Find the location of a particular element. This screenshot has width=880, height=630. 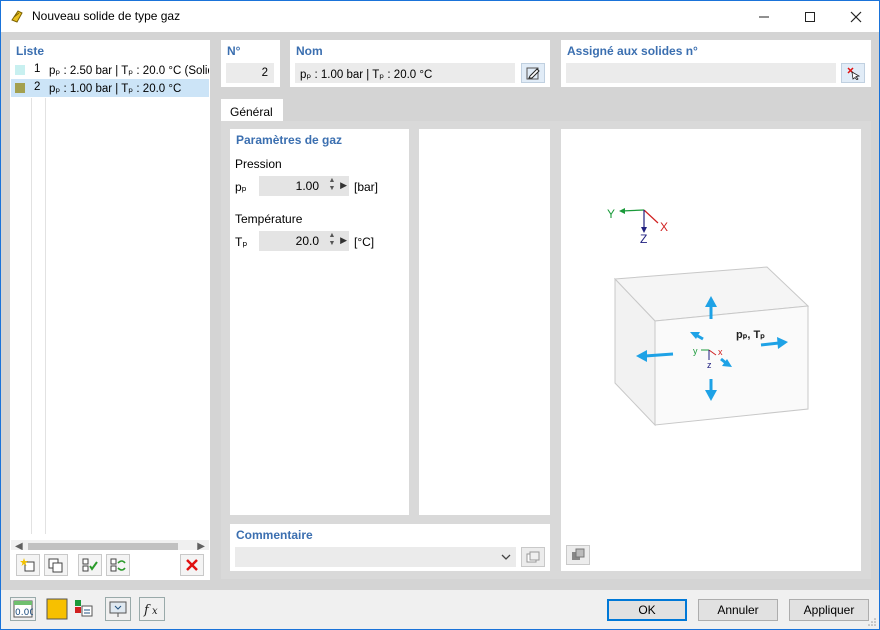

axis-z-label: Z is located at coordinates (643, 239).